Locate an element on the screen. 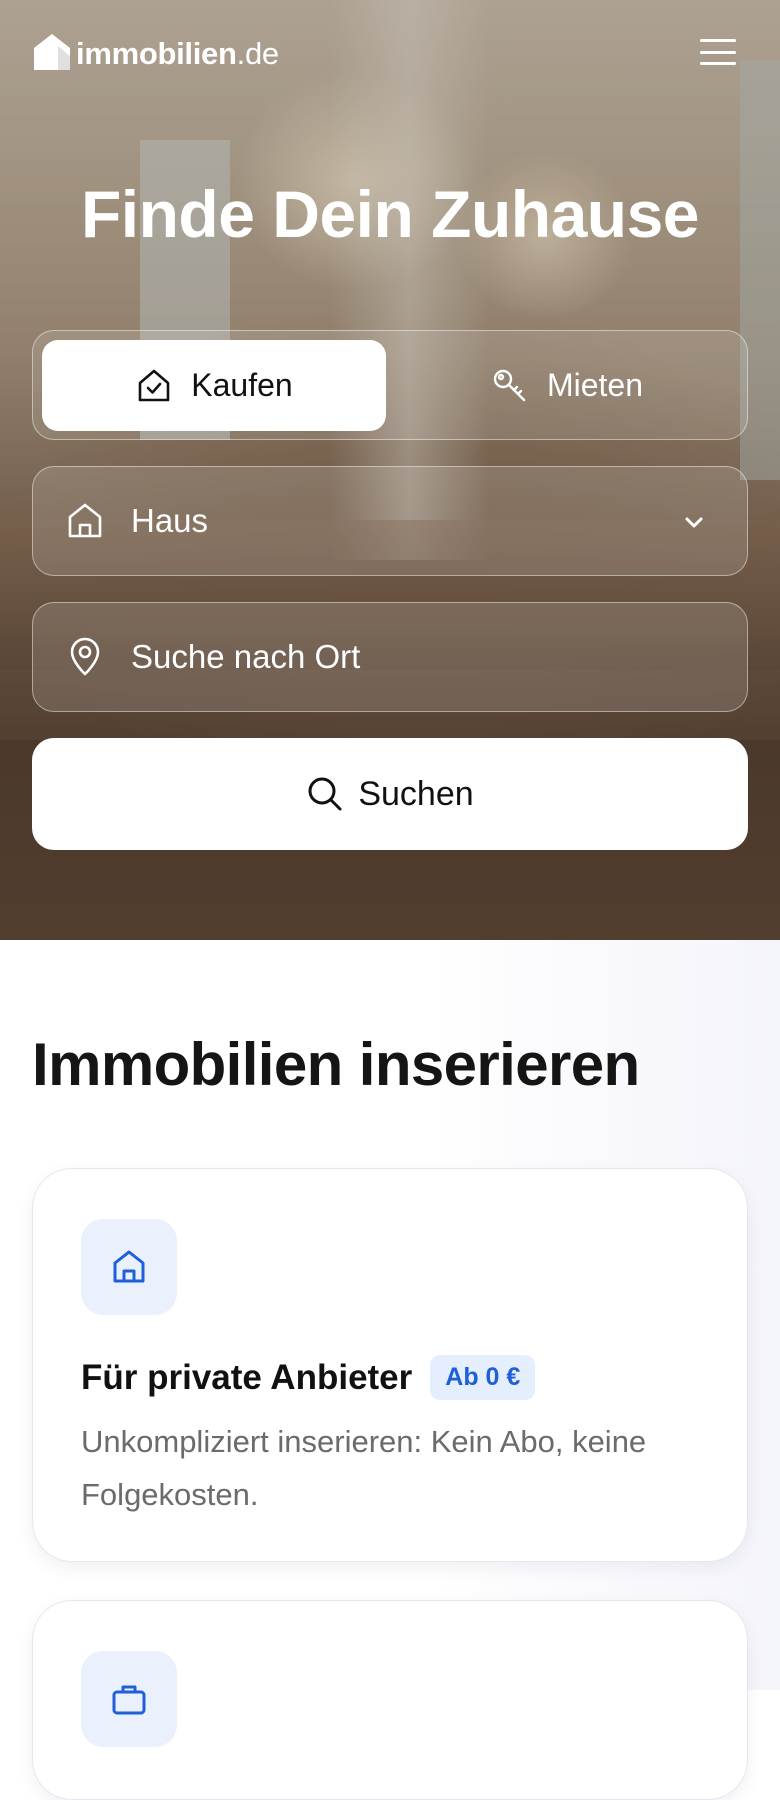 This screenshot has width=780, height=1800. logo-house-icon is located at coordinates (52, 52).